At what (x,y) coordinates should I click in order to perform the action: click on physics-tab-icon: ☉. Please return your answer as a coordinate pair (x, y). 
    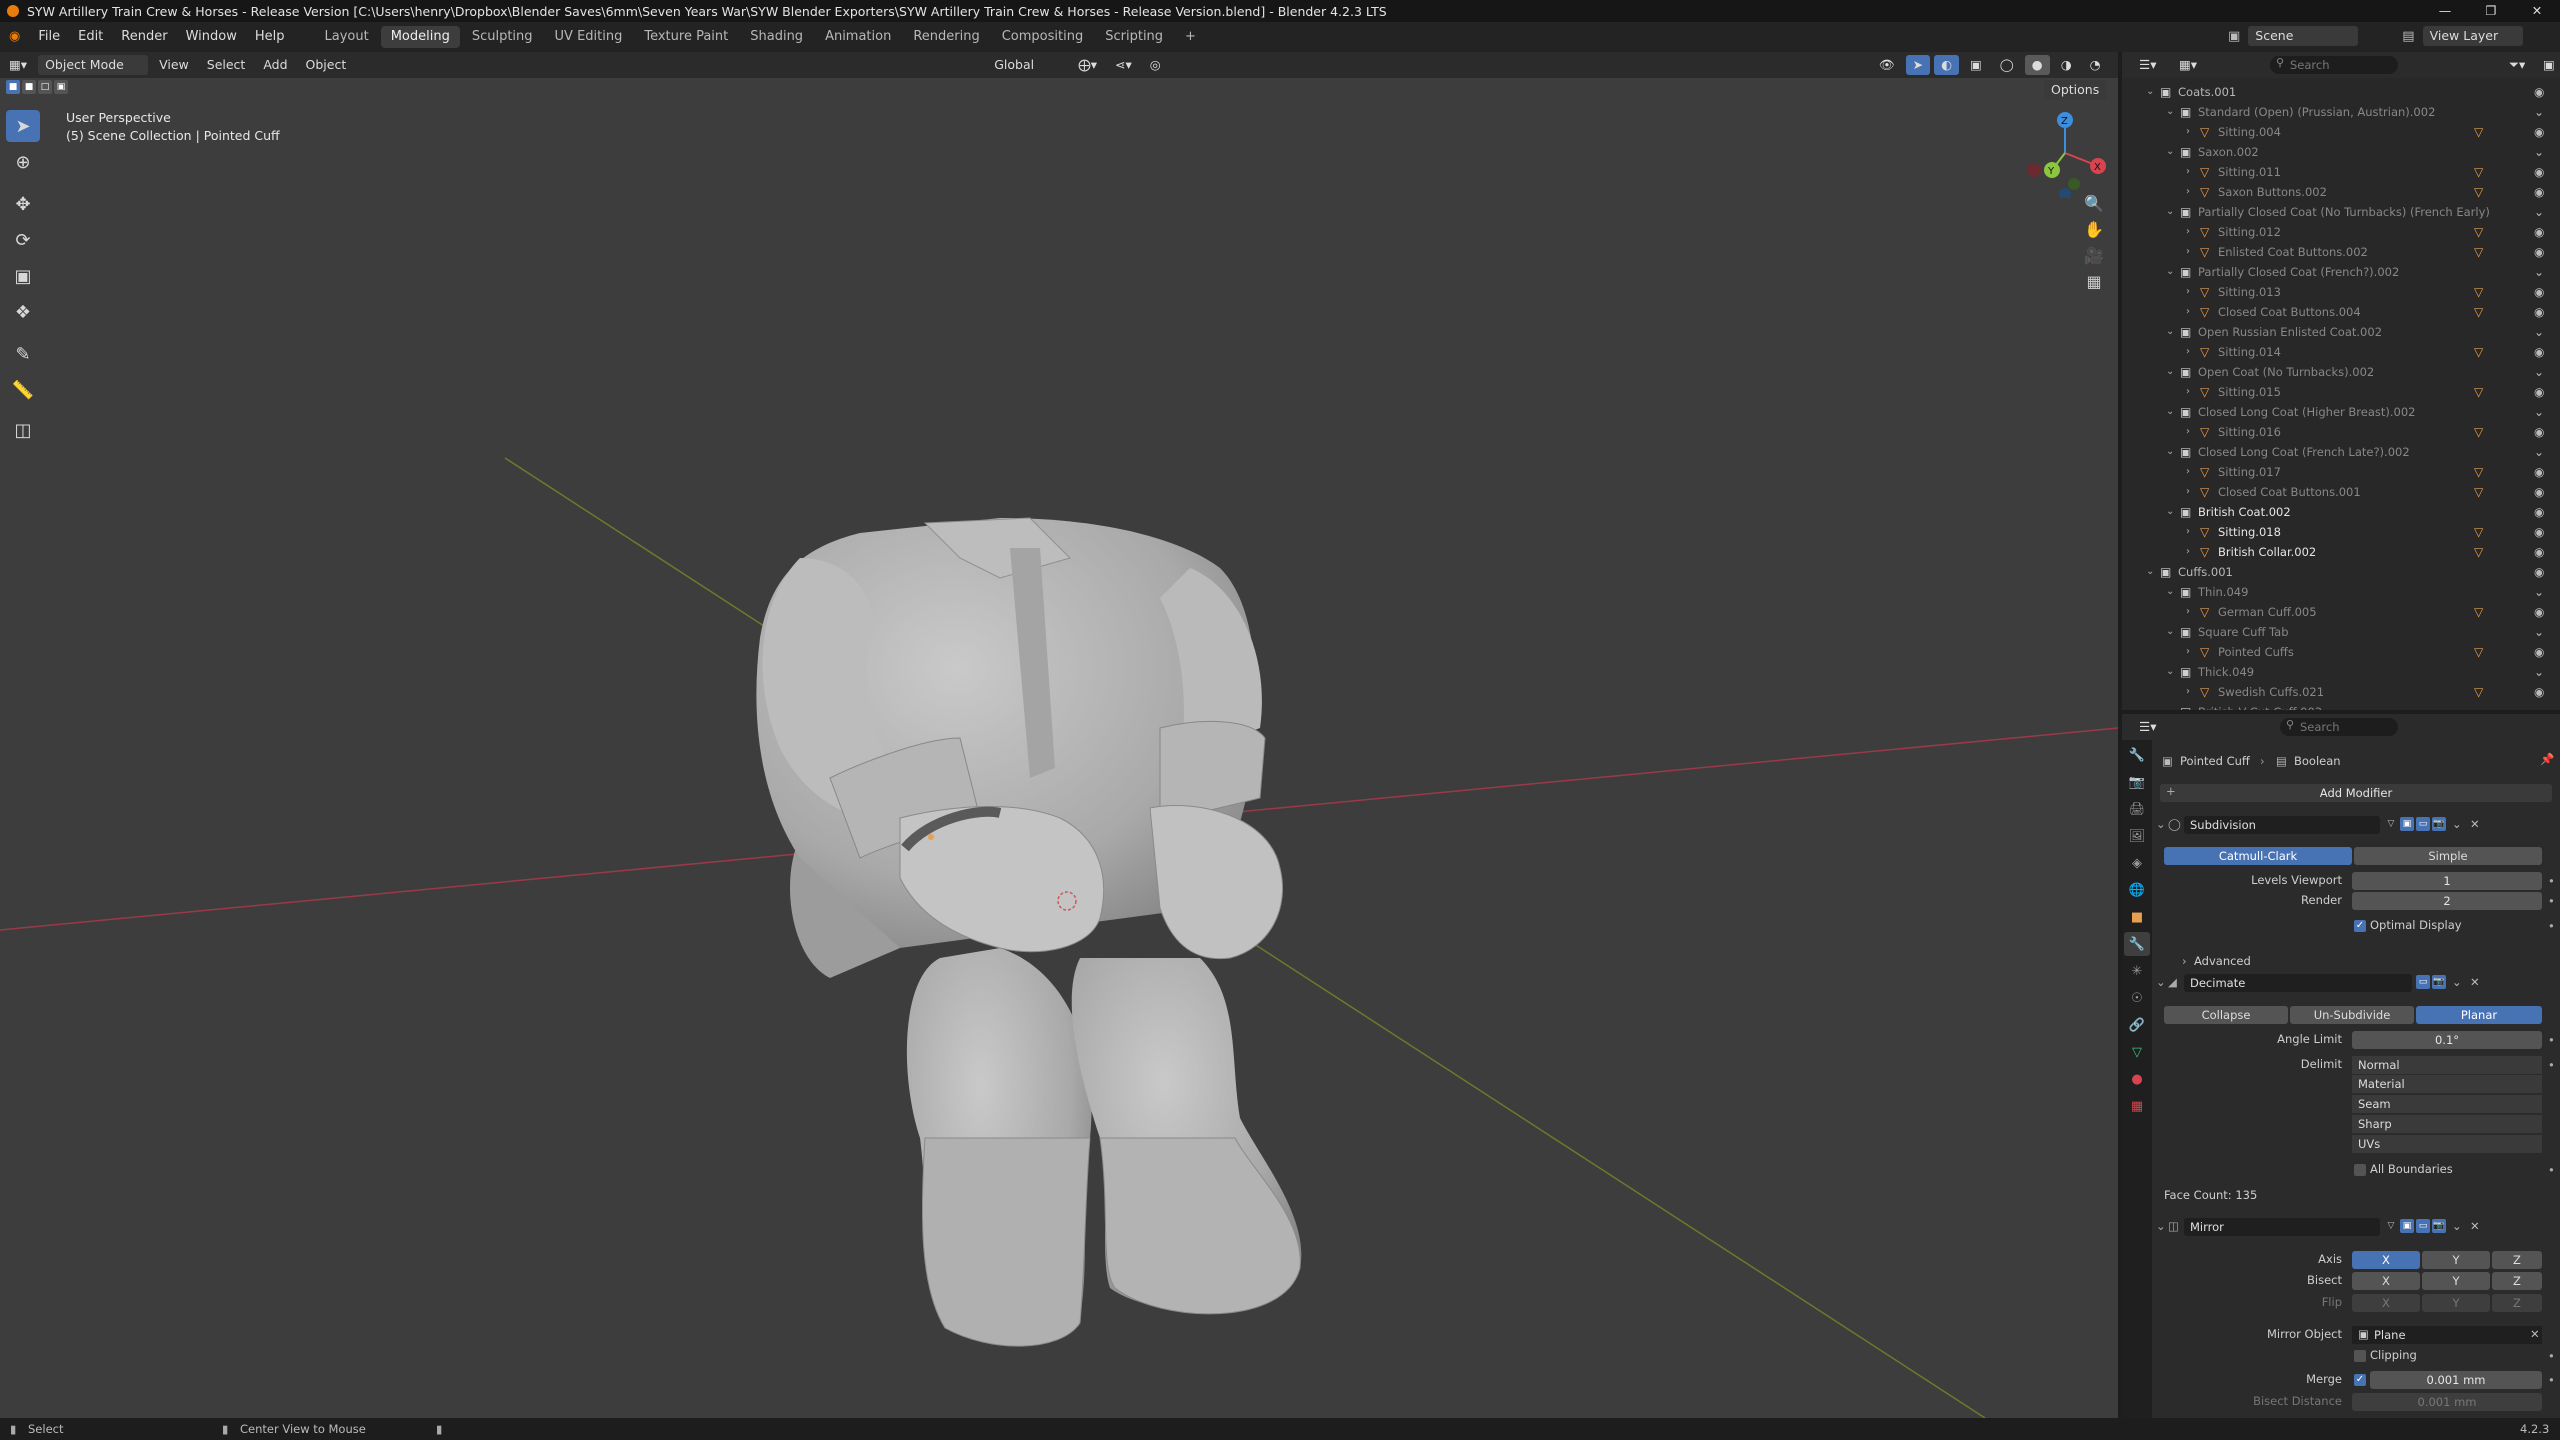
    Looking at the image, I should click on (2137, 998).